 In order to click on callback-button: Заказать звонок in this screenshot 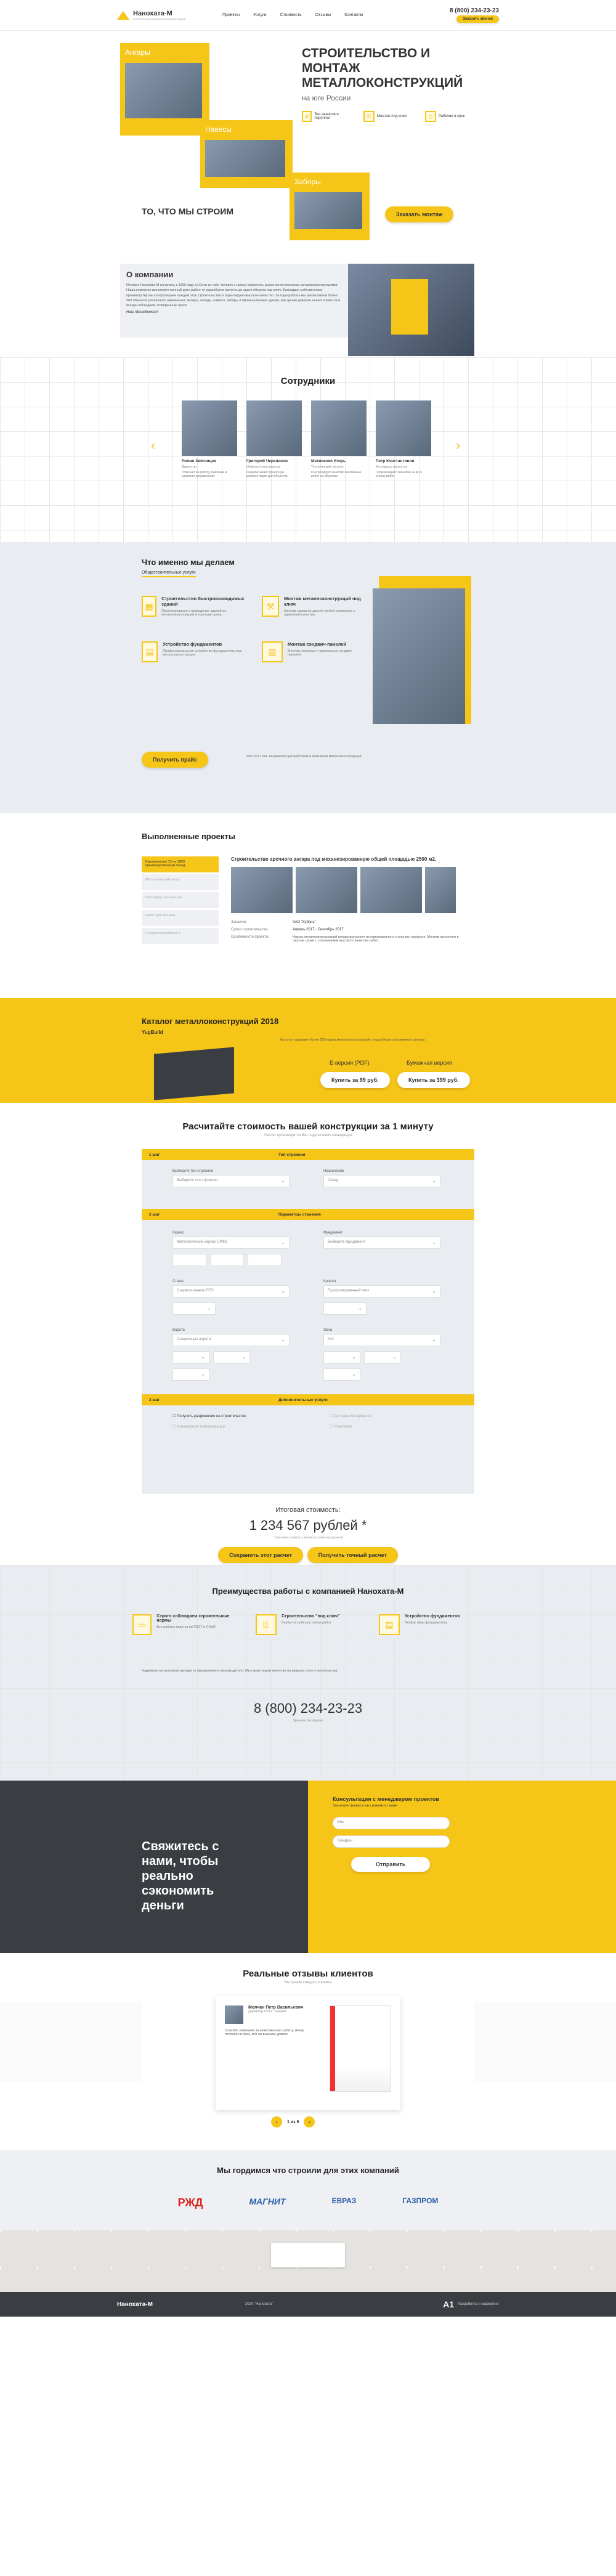, I will do `click(477, 19)`.